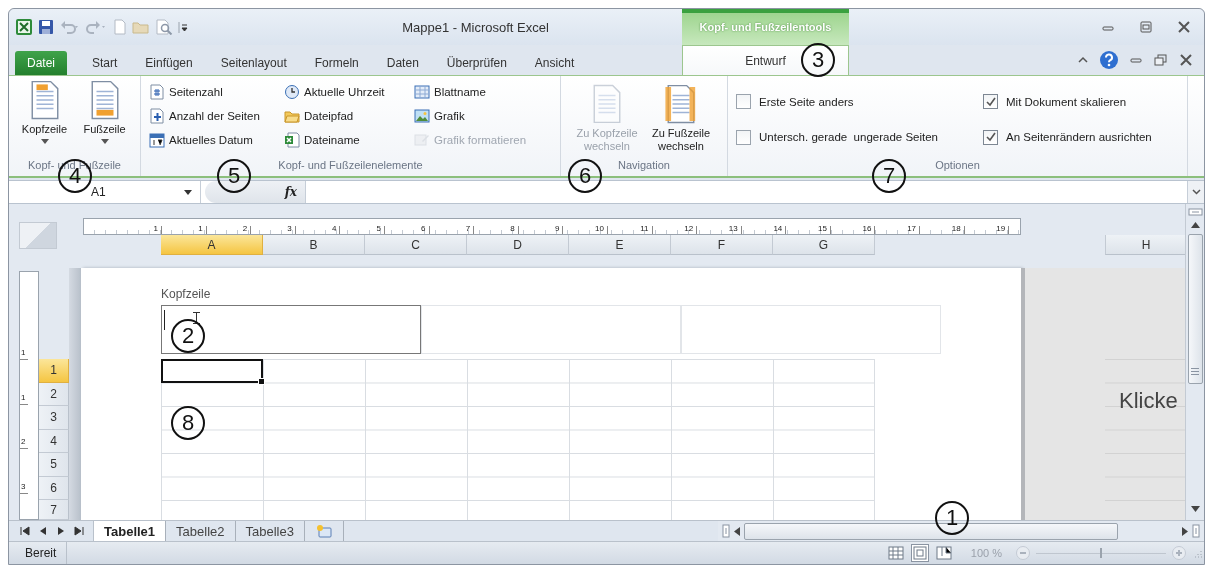  What do you see at coordinates (518, 245) in the screenshot?
I see `column-header: D` at bounding box center [518, 245].